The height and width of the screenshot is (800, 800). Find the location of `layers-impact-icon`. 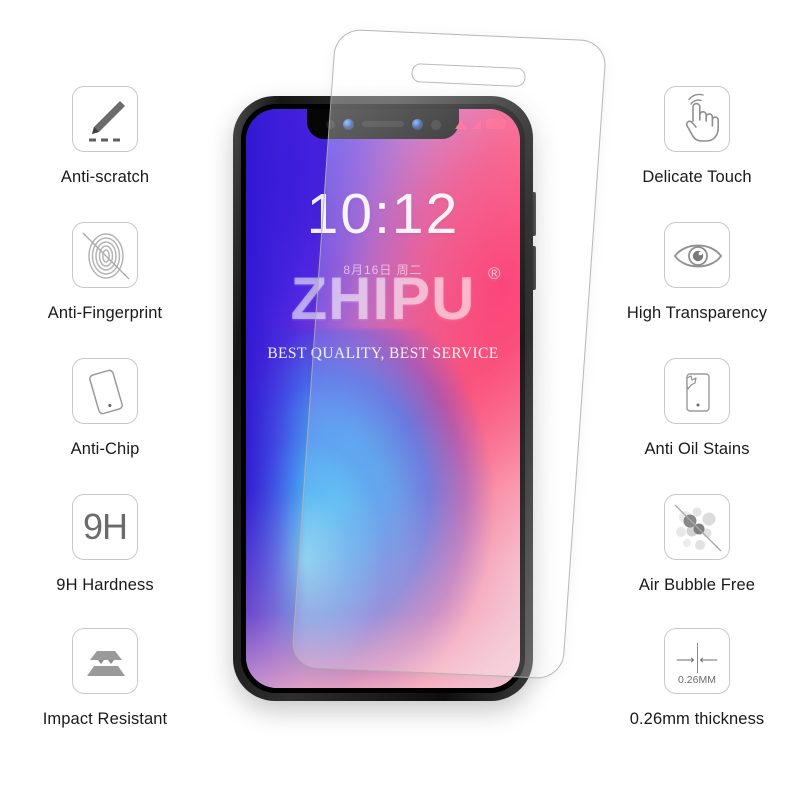

layers-impact-icon is located at coordinates (105, 661).